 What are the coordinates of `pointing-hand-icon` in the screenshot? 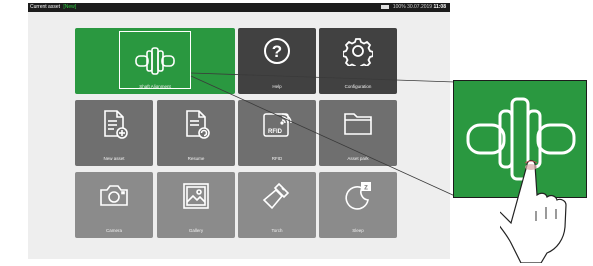 It's located at (533, 211).